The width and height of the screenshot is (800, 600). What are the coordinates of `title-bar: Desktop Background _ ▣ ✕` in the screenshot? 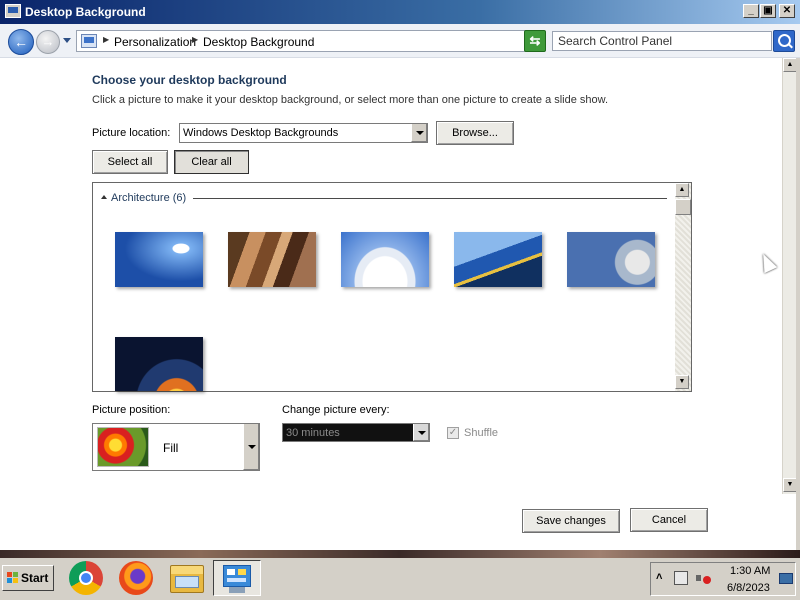 It's located at (400, 12).